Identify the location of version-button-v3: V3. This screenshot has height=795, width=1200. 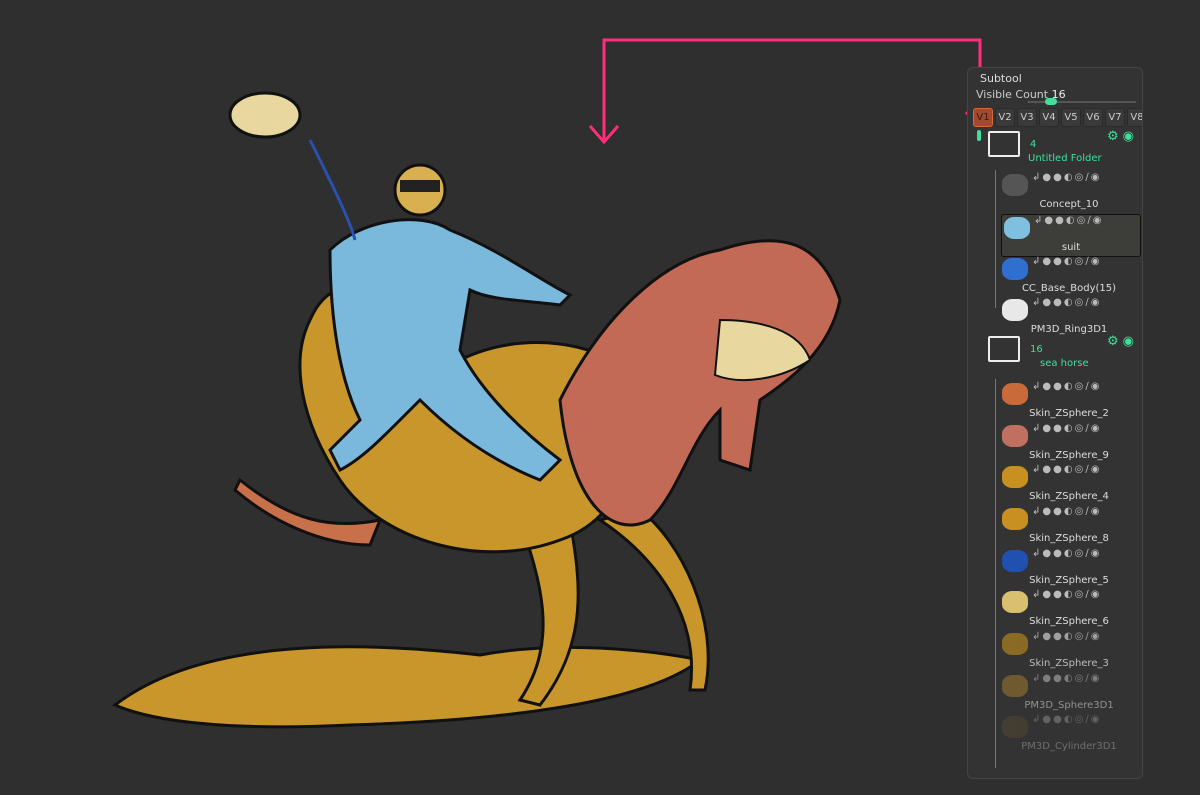
(1027, 117).